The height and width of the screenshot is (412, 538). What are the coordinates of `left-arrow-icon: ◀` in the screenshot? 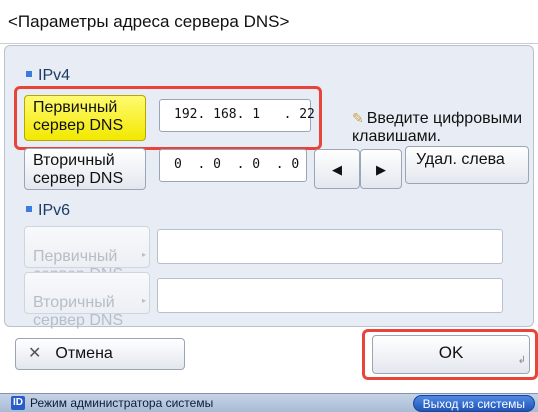 It's located at (337, 169).